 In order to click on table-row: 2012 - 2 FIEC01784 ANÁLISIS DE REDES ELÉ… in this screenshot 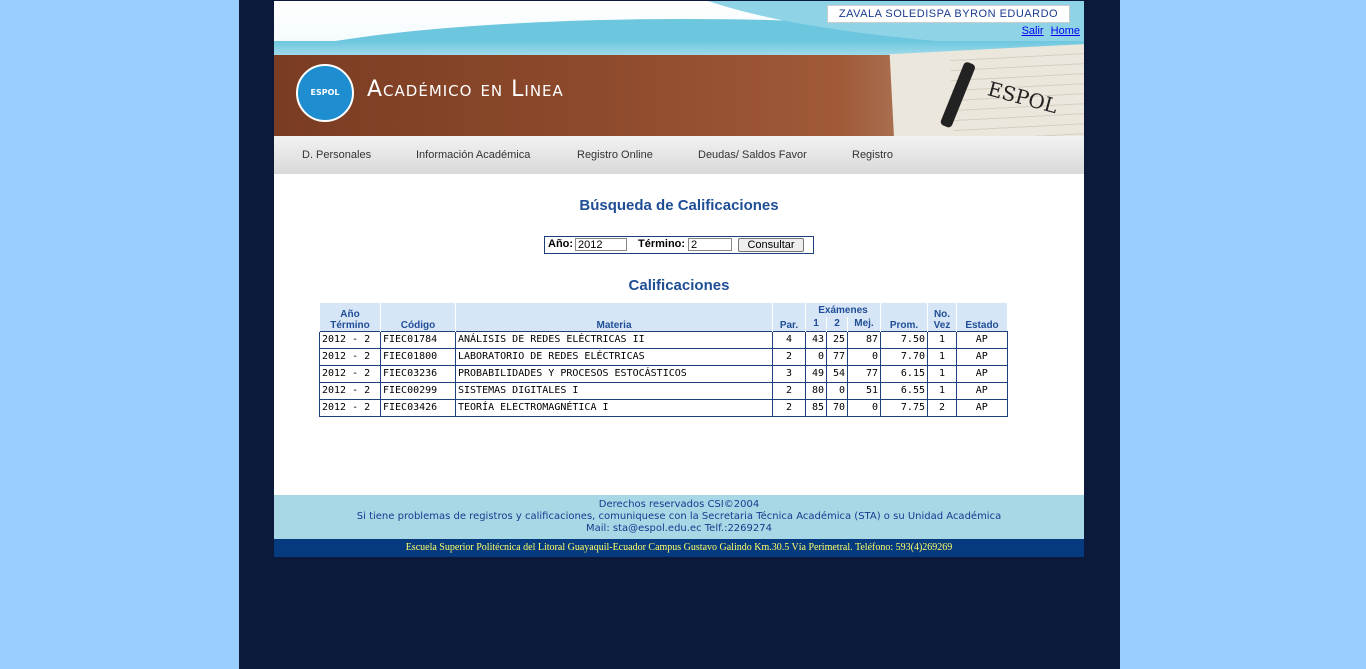, I will do `click(663, 339)`.